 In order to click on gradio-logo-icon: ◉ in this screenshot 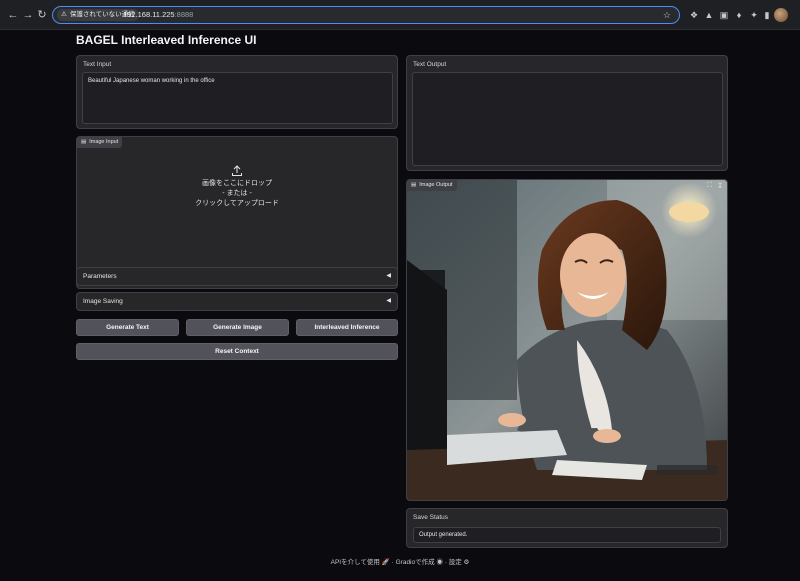, I will do `click(439, 562)`.